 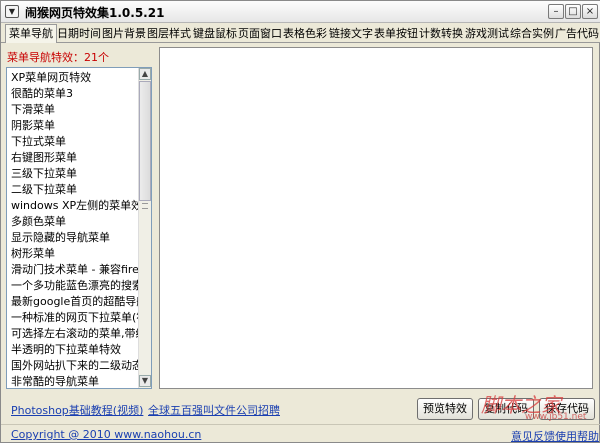 I want to click on tab-menu-nav: 菜单导航, so click(x=31, y=33).